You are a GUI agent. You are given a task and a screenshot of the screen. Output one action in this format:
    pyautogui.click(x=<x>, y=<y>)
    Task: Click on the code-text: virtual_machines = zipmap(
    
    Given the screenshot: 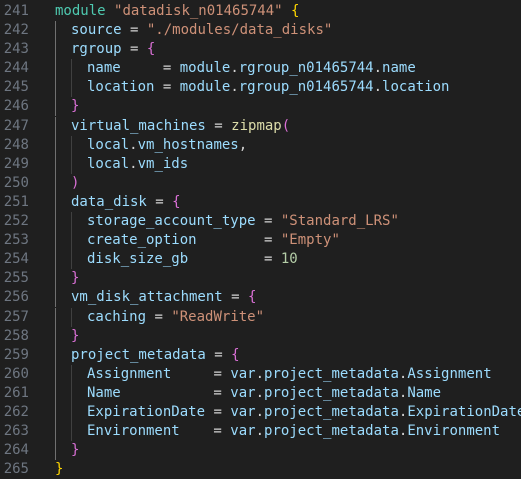 What is the action you would take?
    pyautogui.click(x=180, y=126)
    